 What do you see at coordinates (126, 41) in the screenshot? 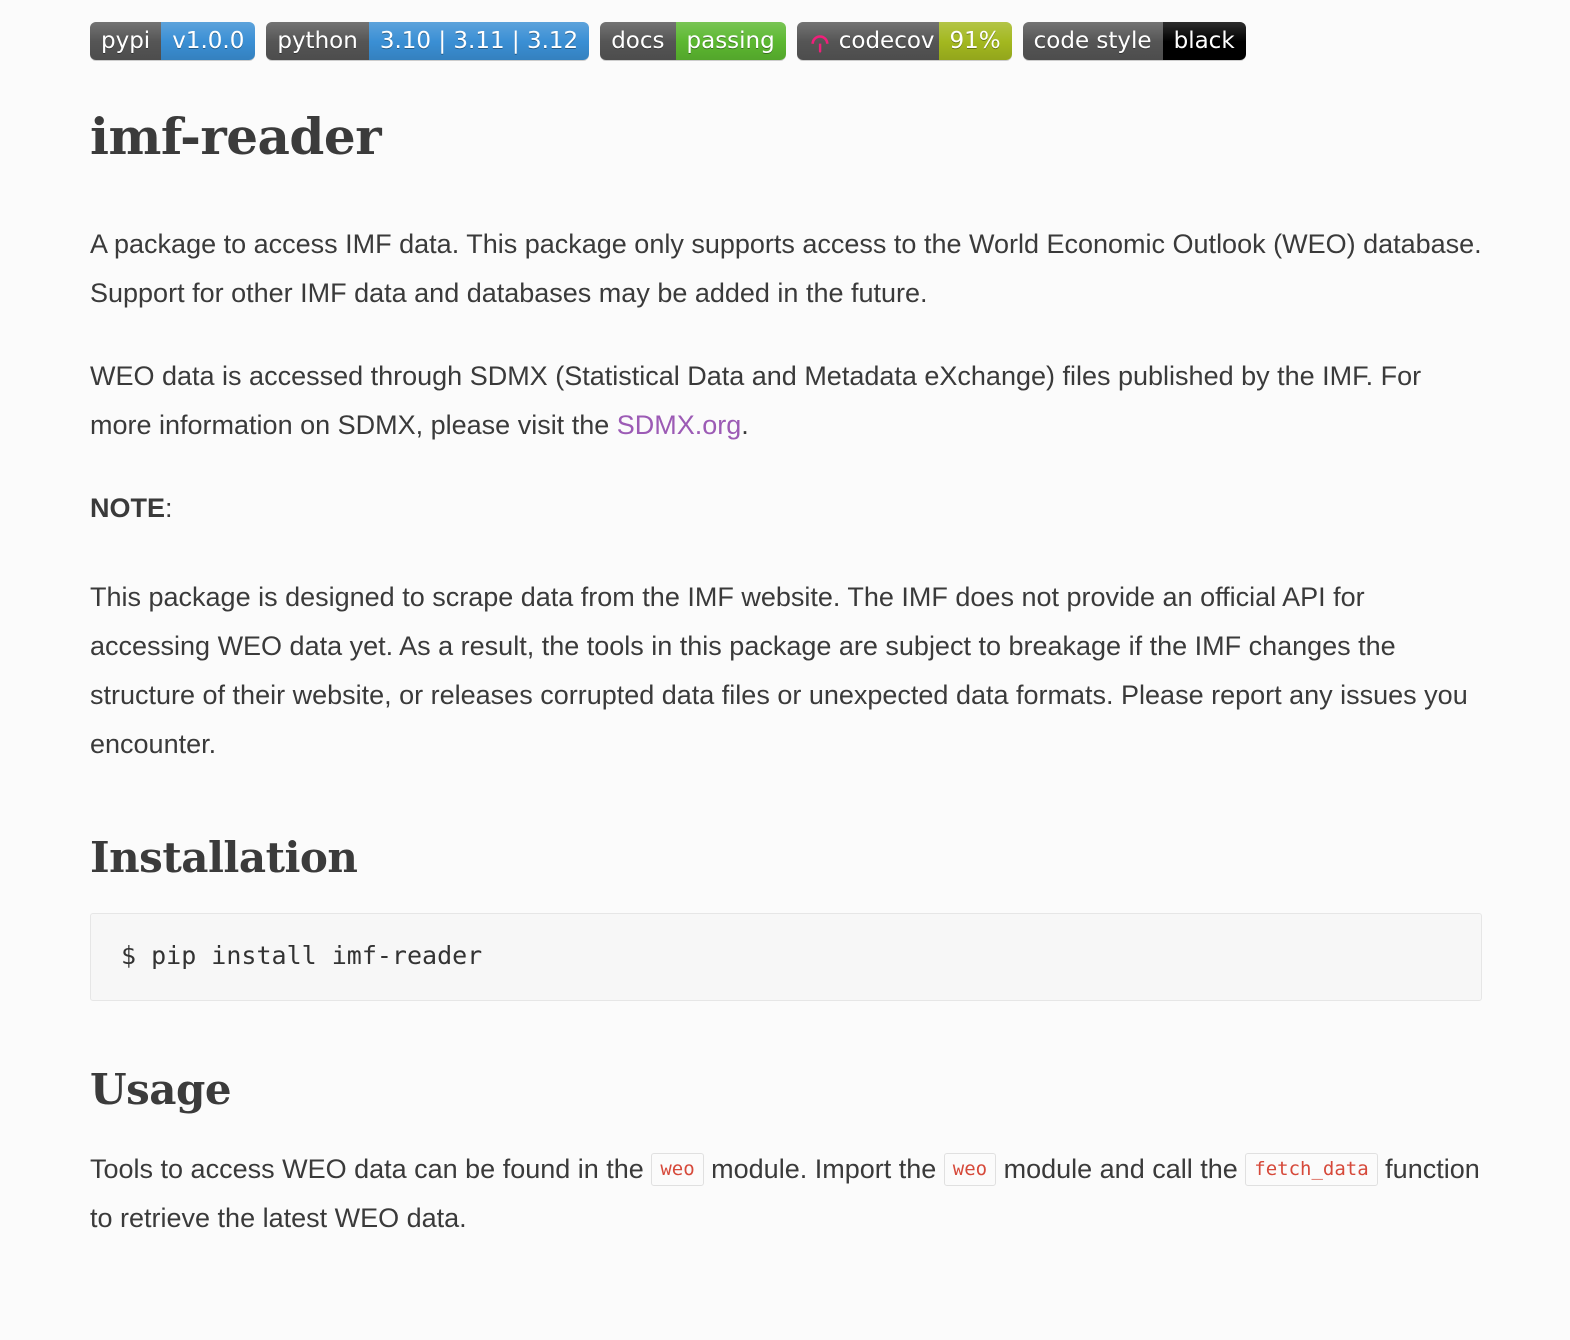
I see `pypi-badge-left-label: pypi` at bounding box center [126, 41].